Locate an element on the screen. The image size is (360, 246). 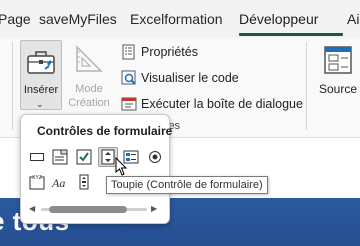
proprietes-label: Propriétés is located at coordinates (169, 52).